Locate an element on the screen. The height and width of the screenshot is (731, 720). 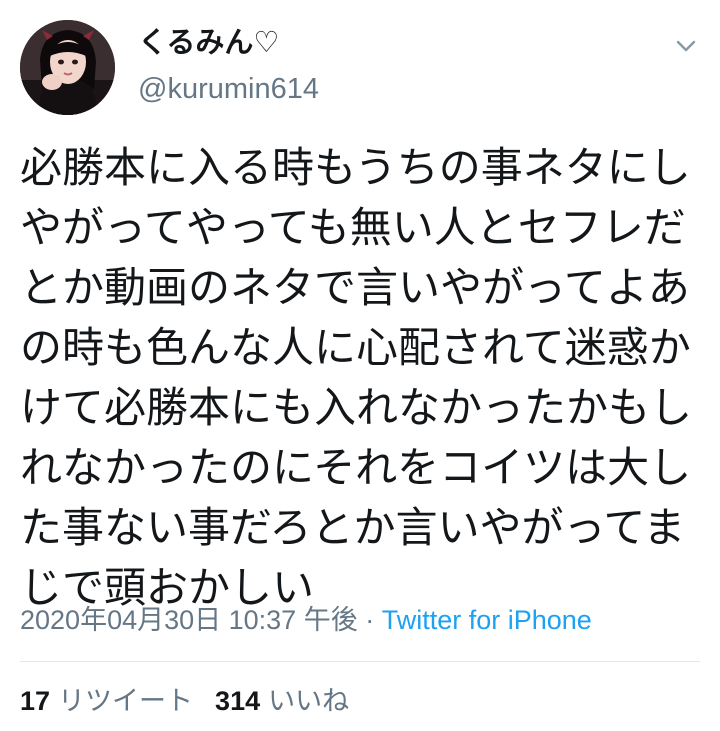
retweets-count: 17 is located at coordinates (35, 701).